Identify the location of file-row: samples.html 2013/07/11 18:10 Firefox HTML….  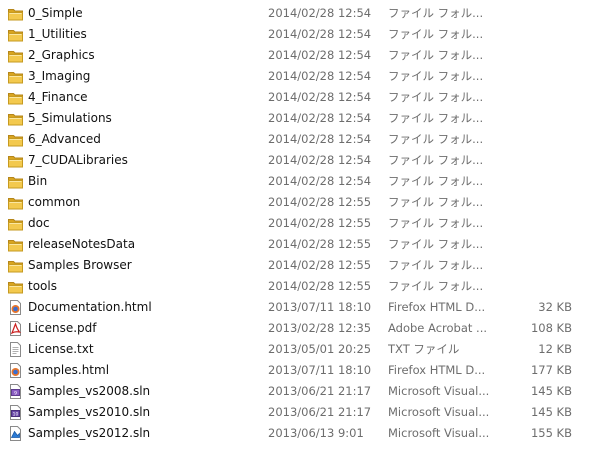
(295, 370).